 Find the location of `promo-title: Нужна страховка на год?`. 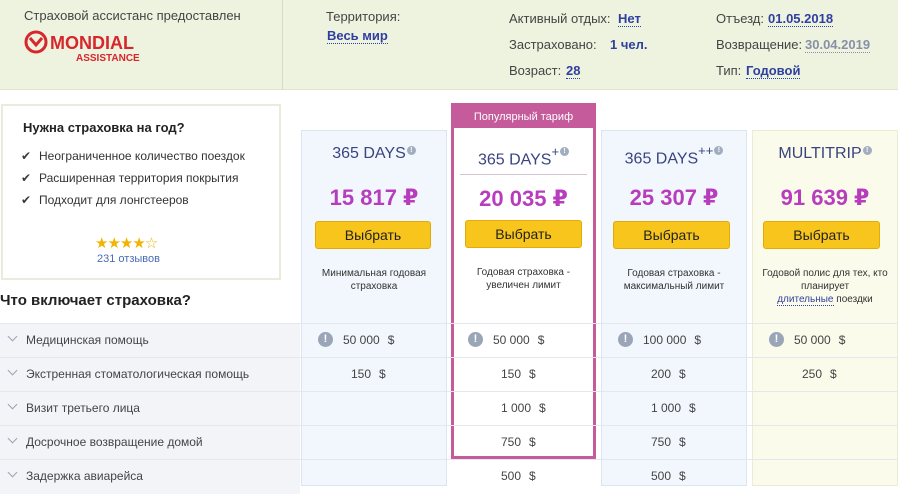

promo-title: Нужна страховка на год? is located at coordinates (104, 127).